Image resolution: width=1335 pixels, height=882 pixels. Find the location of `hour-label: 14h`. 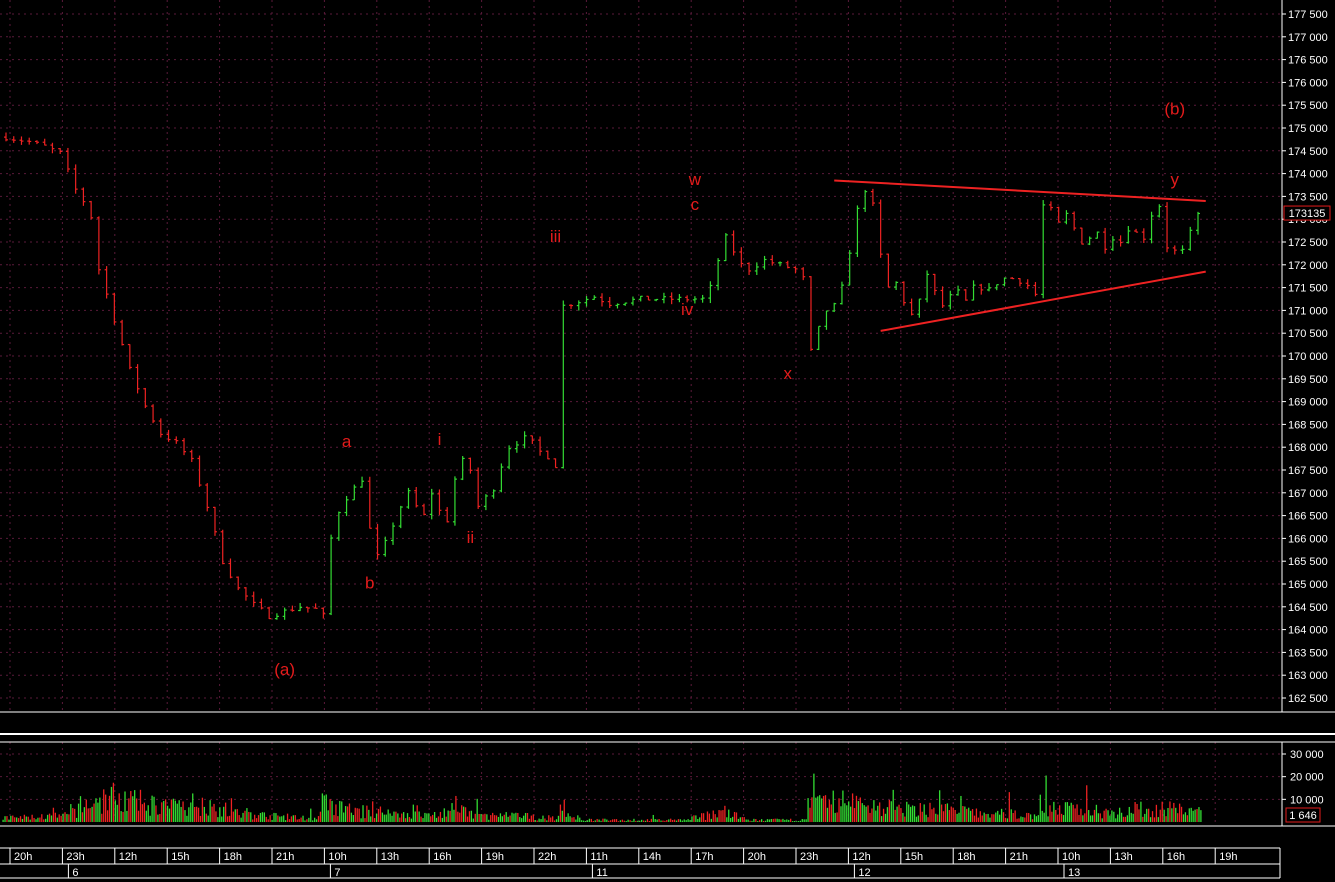

hour-label: 14h is located at coordinates (652, 857).